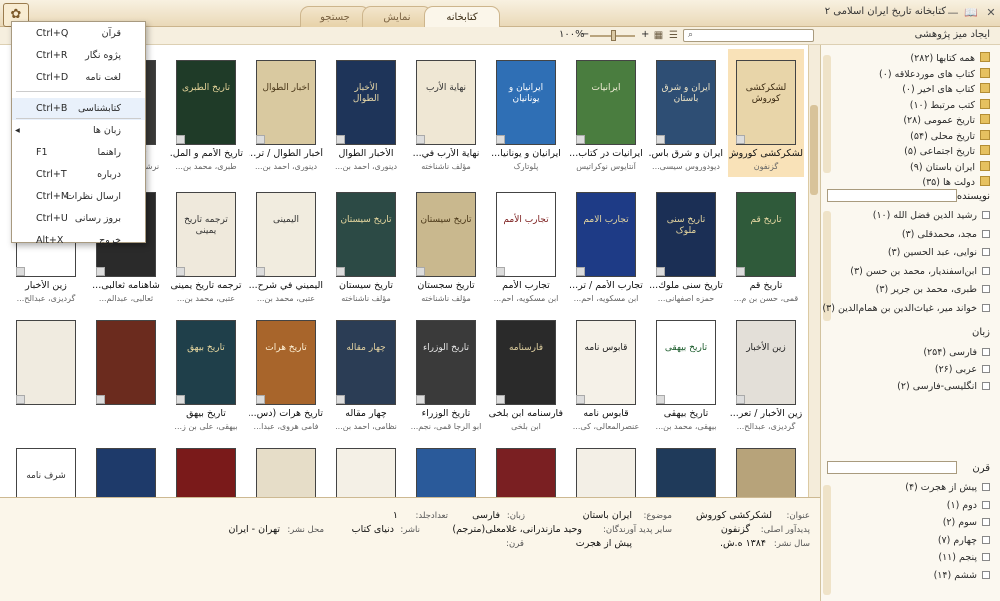 The image size is (1000, 601). Describe the element at coordinates (814, 271) in the screenshot. I see `grid-scrollbar` at that location.